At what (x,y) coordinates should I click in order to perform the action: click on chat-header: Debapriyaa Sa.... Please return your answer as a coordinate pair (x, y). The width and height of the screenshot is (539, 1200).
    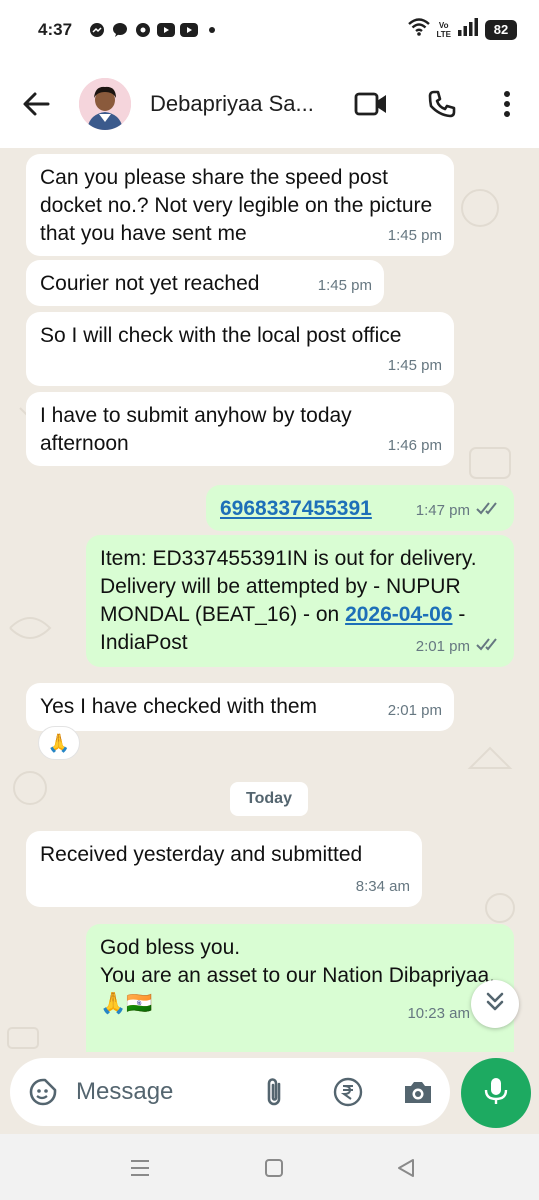
    Looking at the image, I should click on (269, 105).